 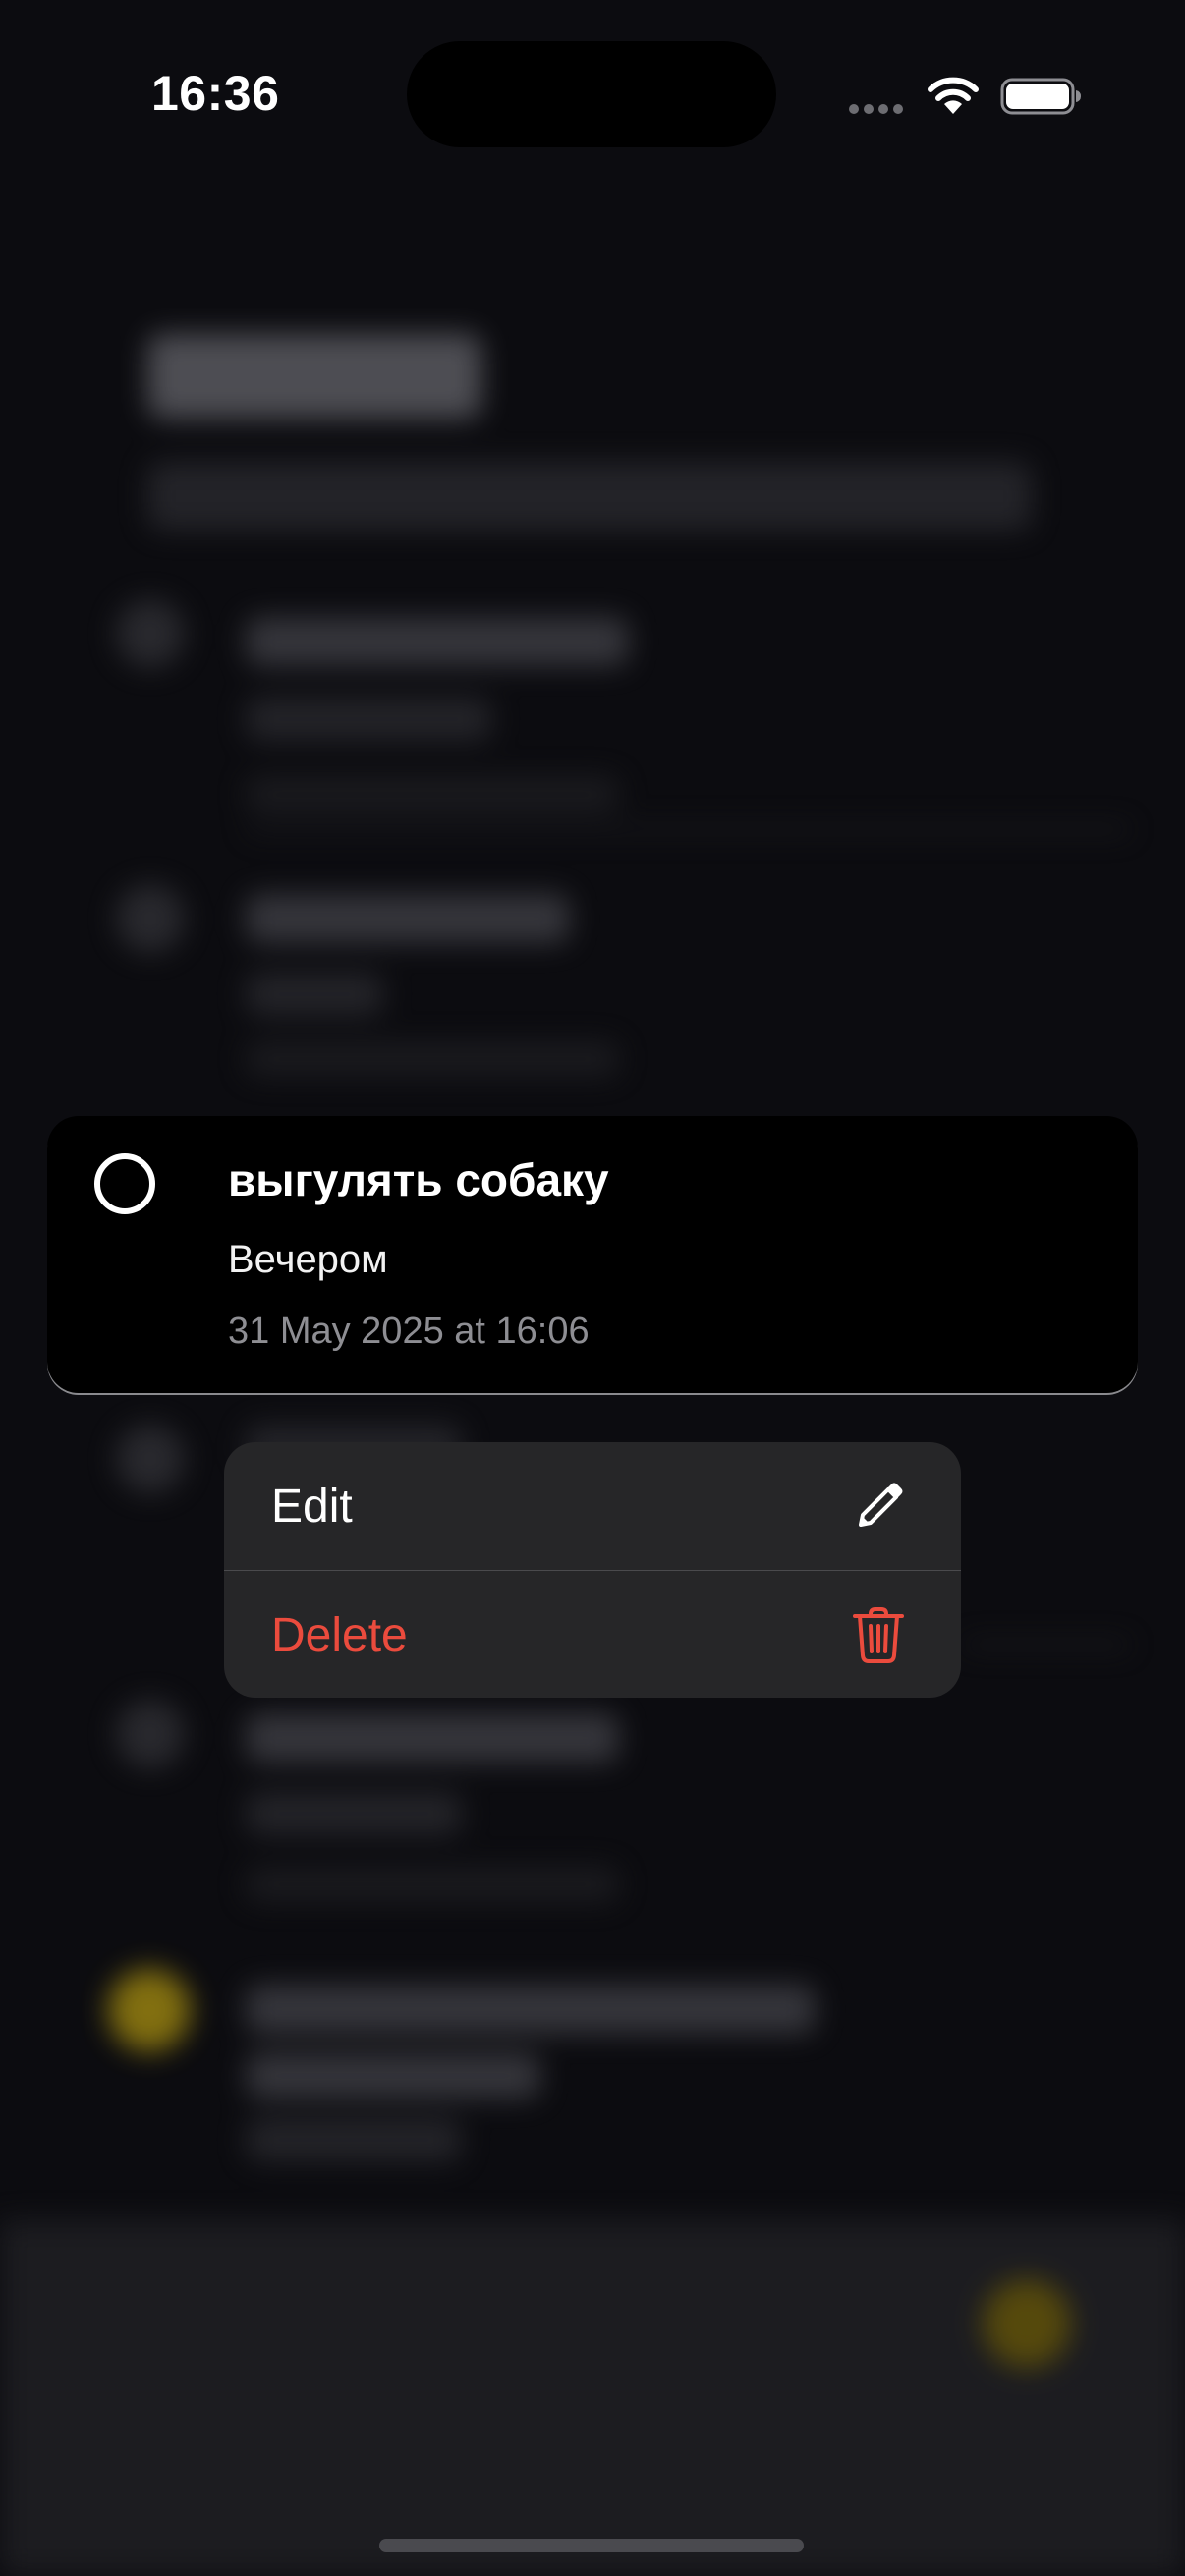 I want to click on task-note: Вечером, so click(x=308, y=1259).